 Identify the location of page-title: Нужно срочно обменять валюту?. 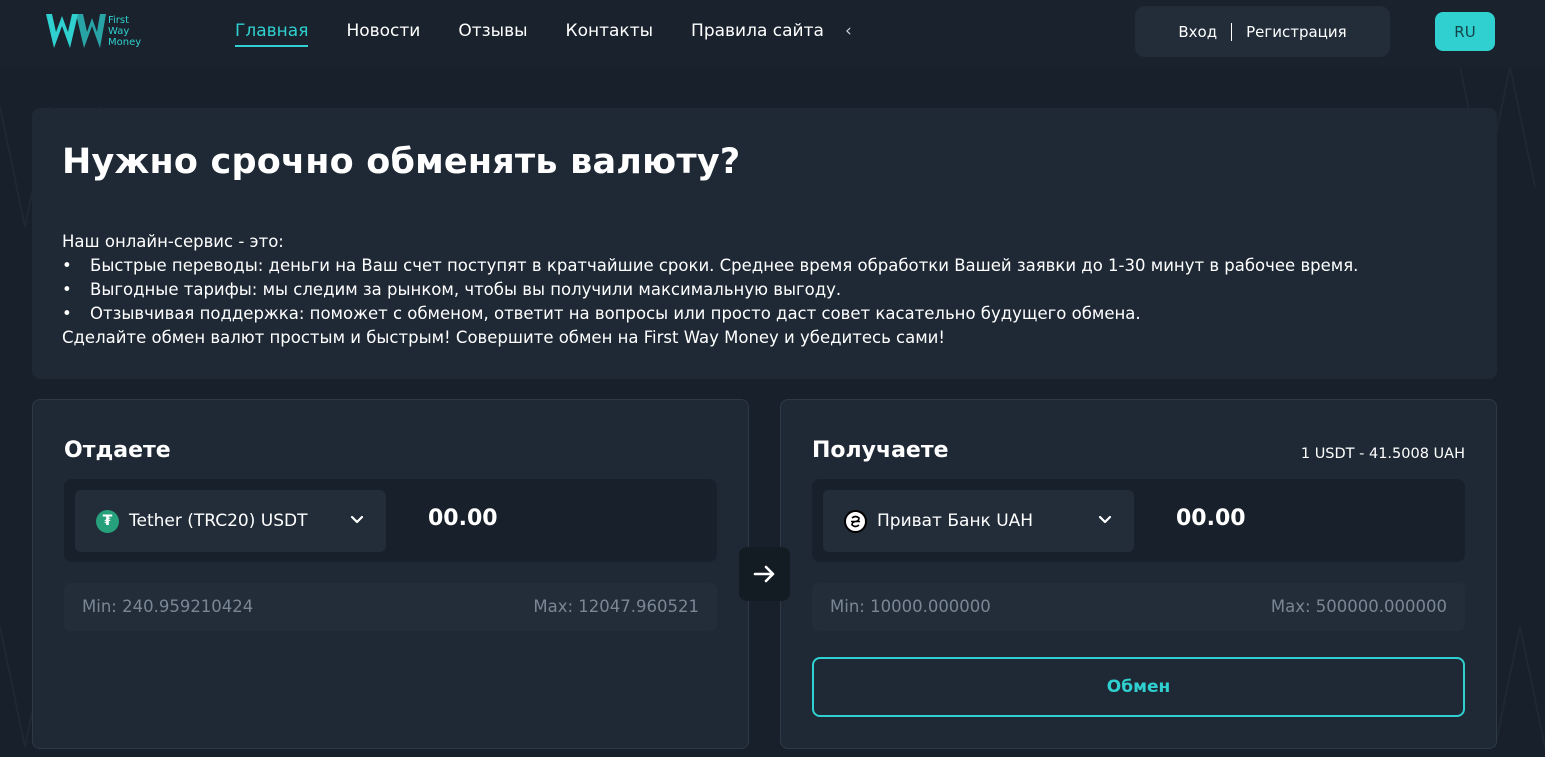
(401, 162).